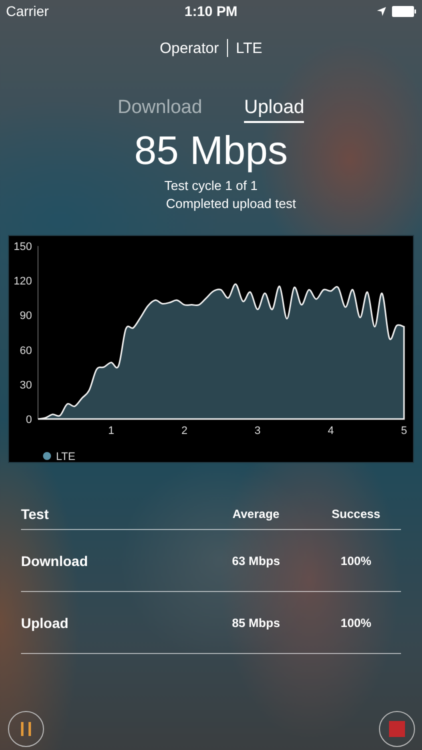  I want to click on table-cell-text: 63 Mbps, so click(255, 561).